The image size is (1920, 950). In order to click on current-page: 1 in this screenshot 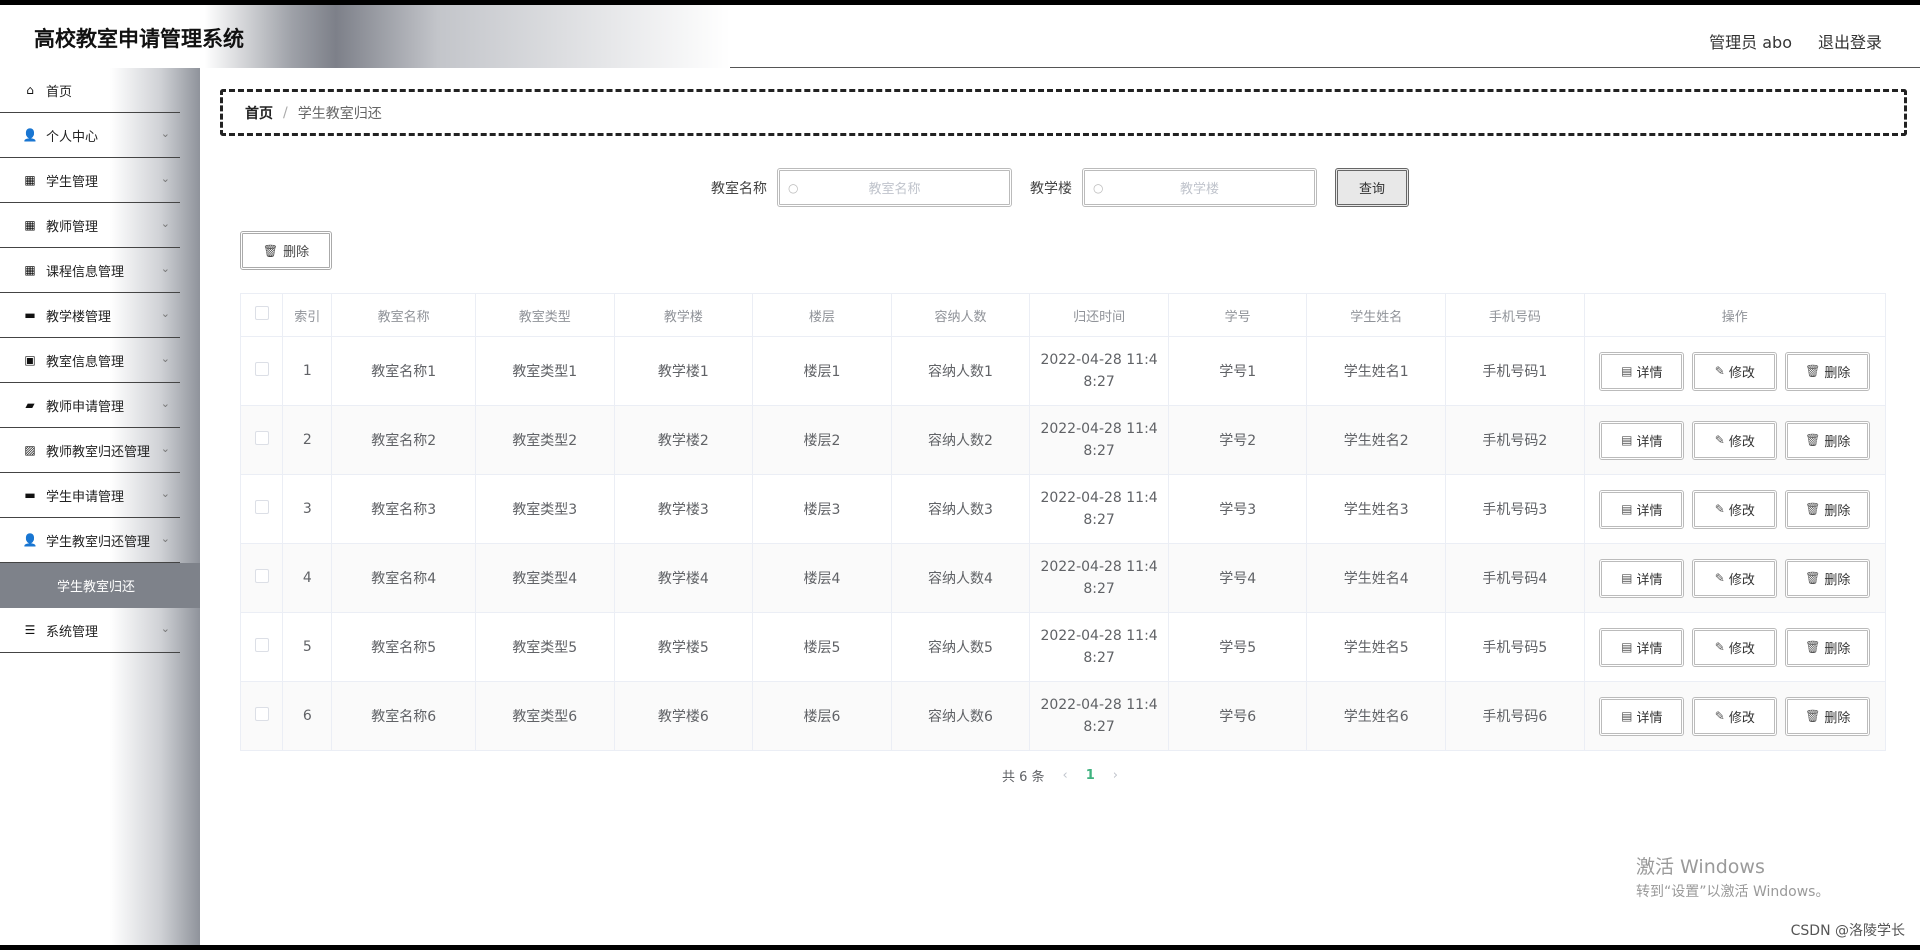, I will do `click(1090, 775)`.